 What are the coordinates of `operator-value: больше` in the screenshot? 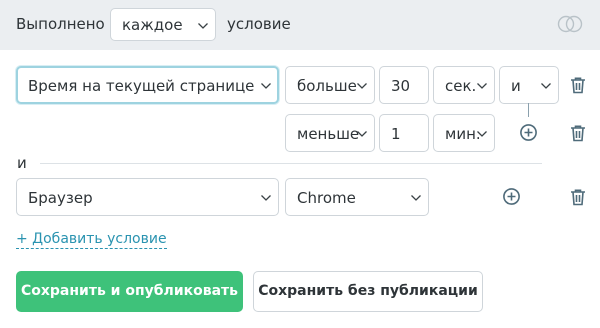 It's located at (327, 86).